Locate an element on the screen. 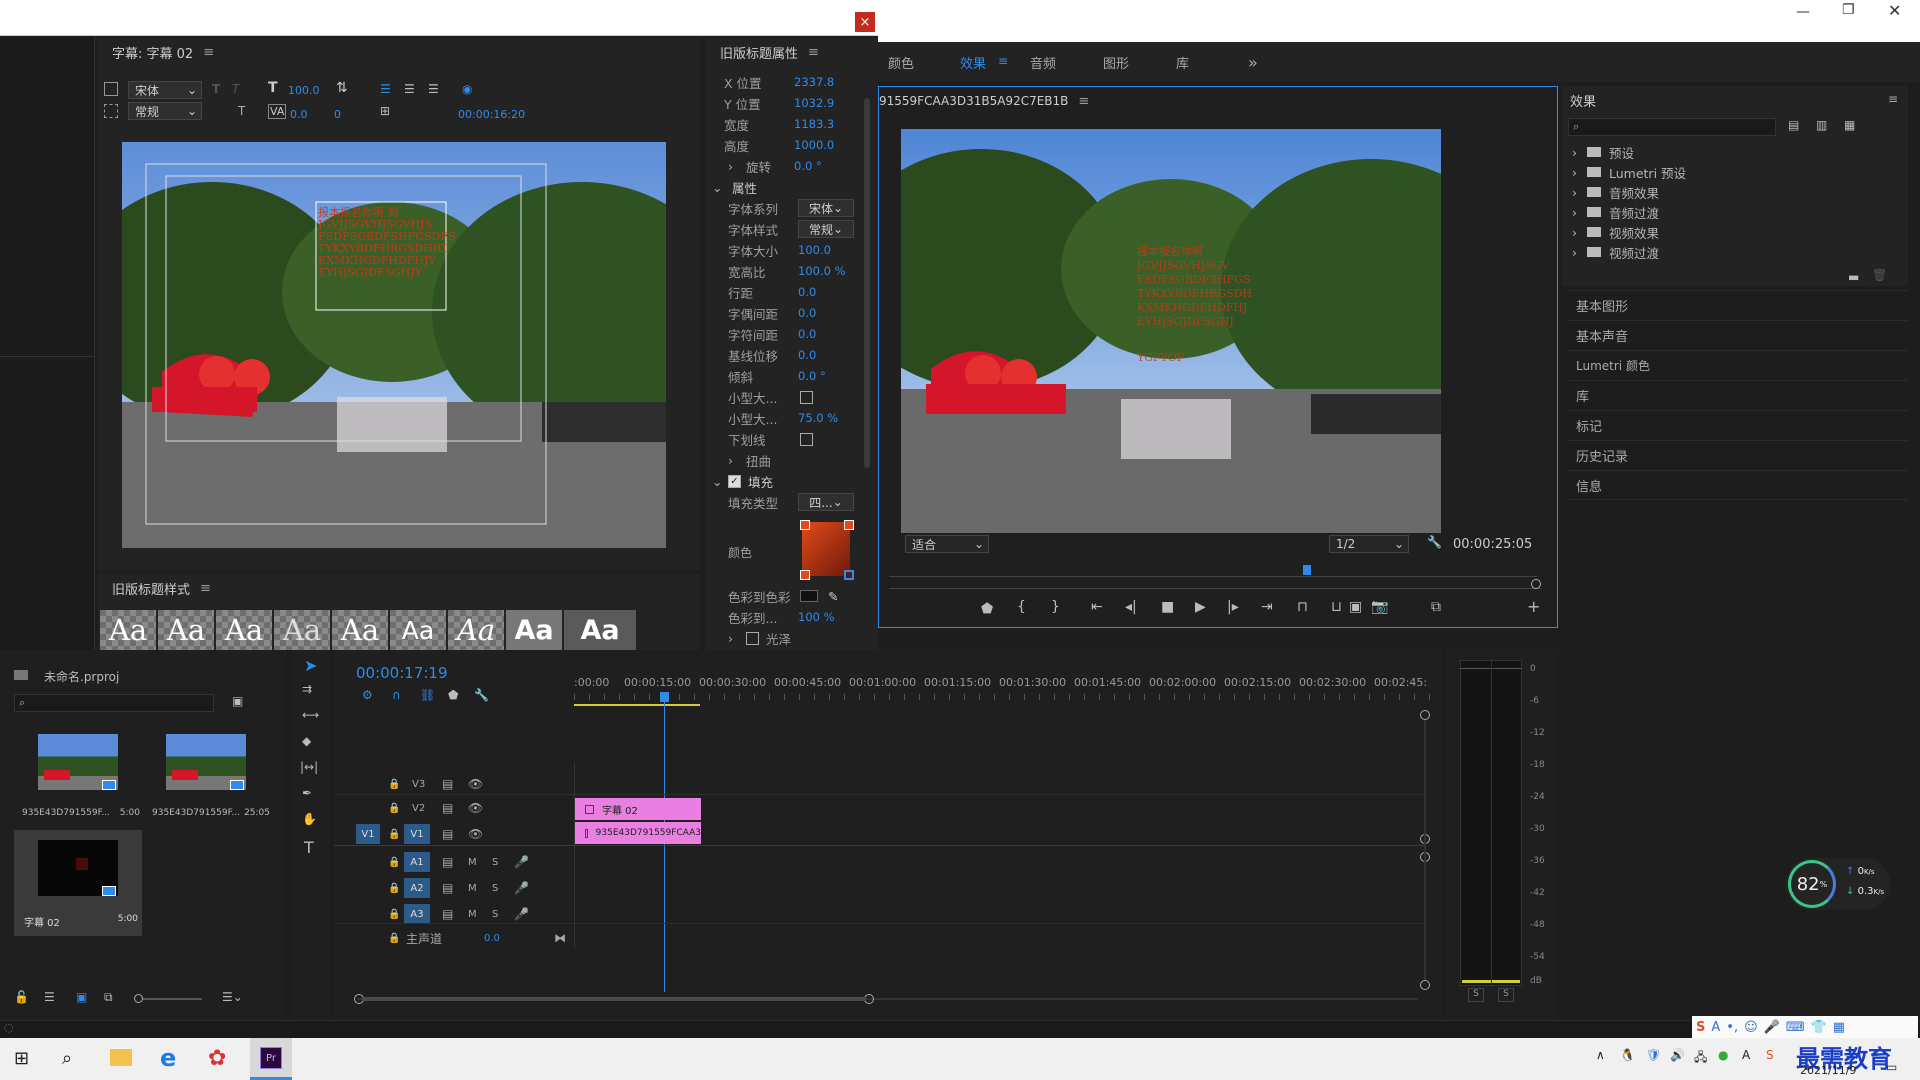 Image resolution: width=1920 pixels, height=1080 pixels. go-to-end-icon: ⧓ is located at coordinates (560, 938).